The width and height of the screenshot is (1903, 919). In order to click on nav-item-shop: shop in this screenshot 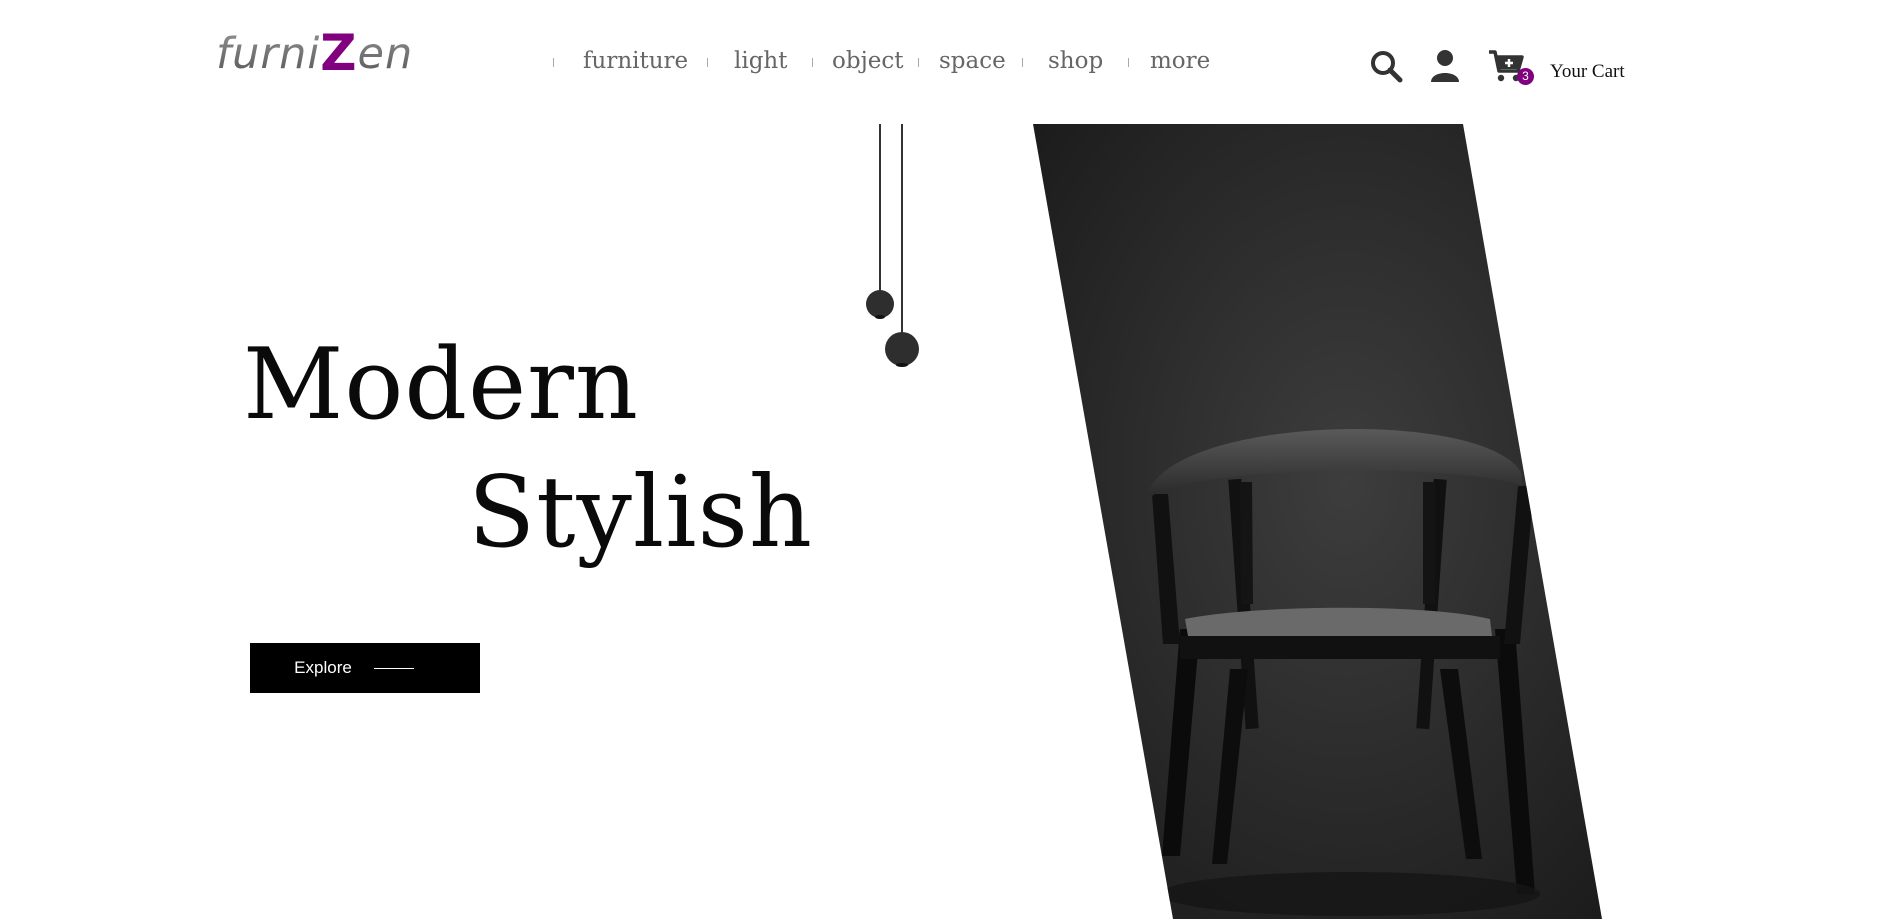, I will do `click(1075, 61)`.